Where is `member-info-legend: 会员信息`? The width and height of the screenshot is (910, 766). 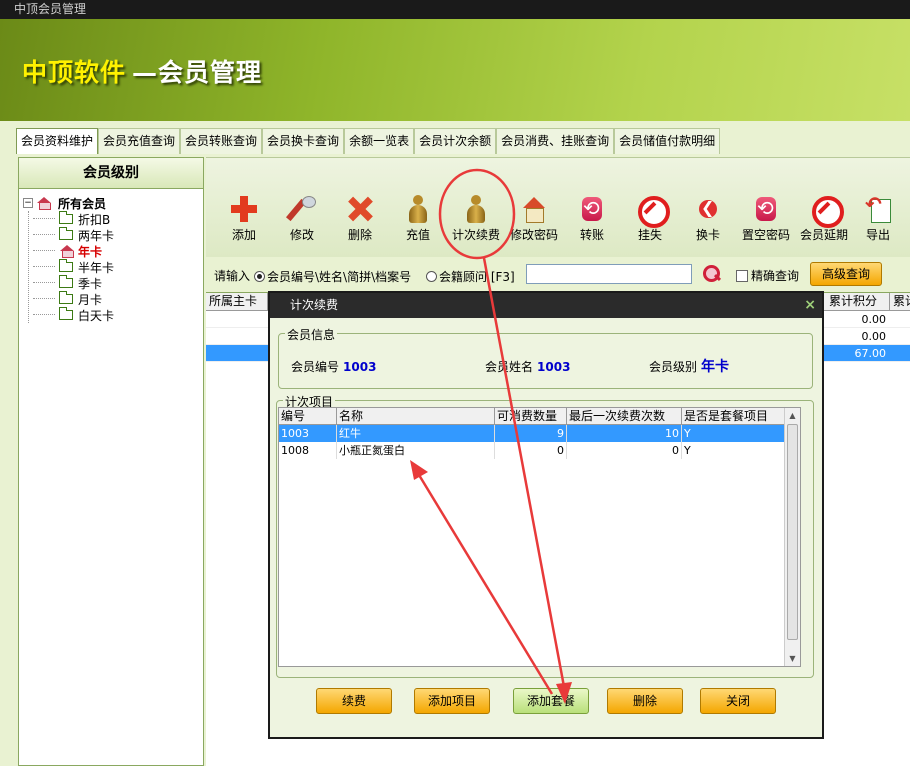 member-info-legend: 会员信息 is located at coordinates (311, 334).